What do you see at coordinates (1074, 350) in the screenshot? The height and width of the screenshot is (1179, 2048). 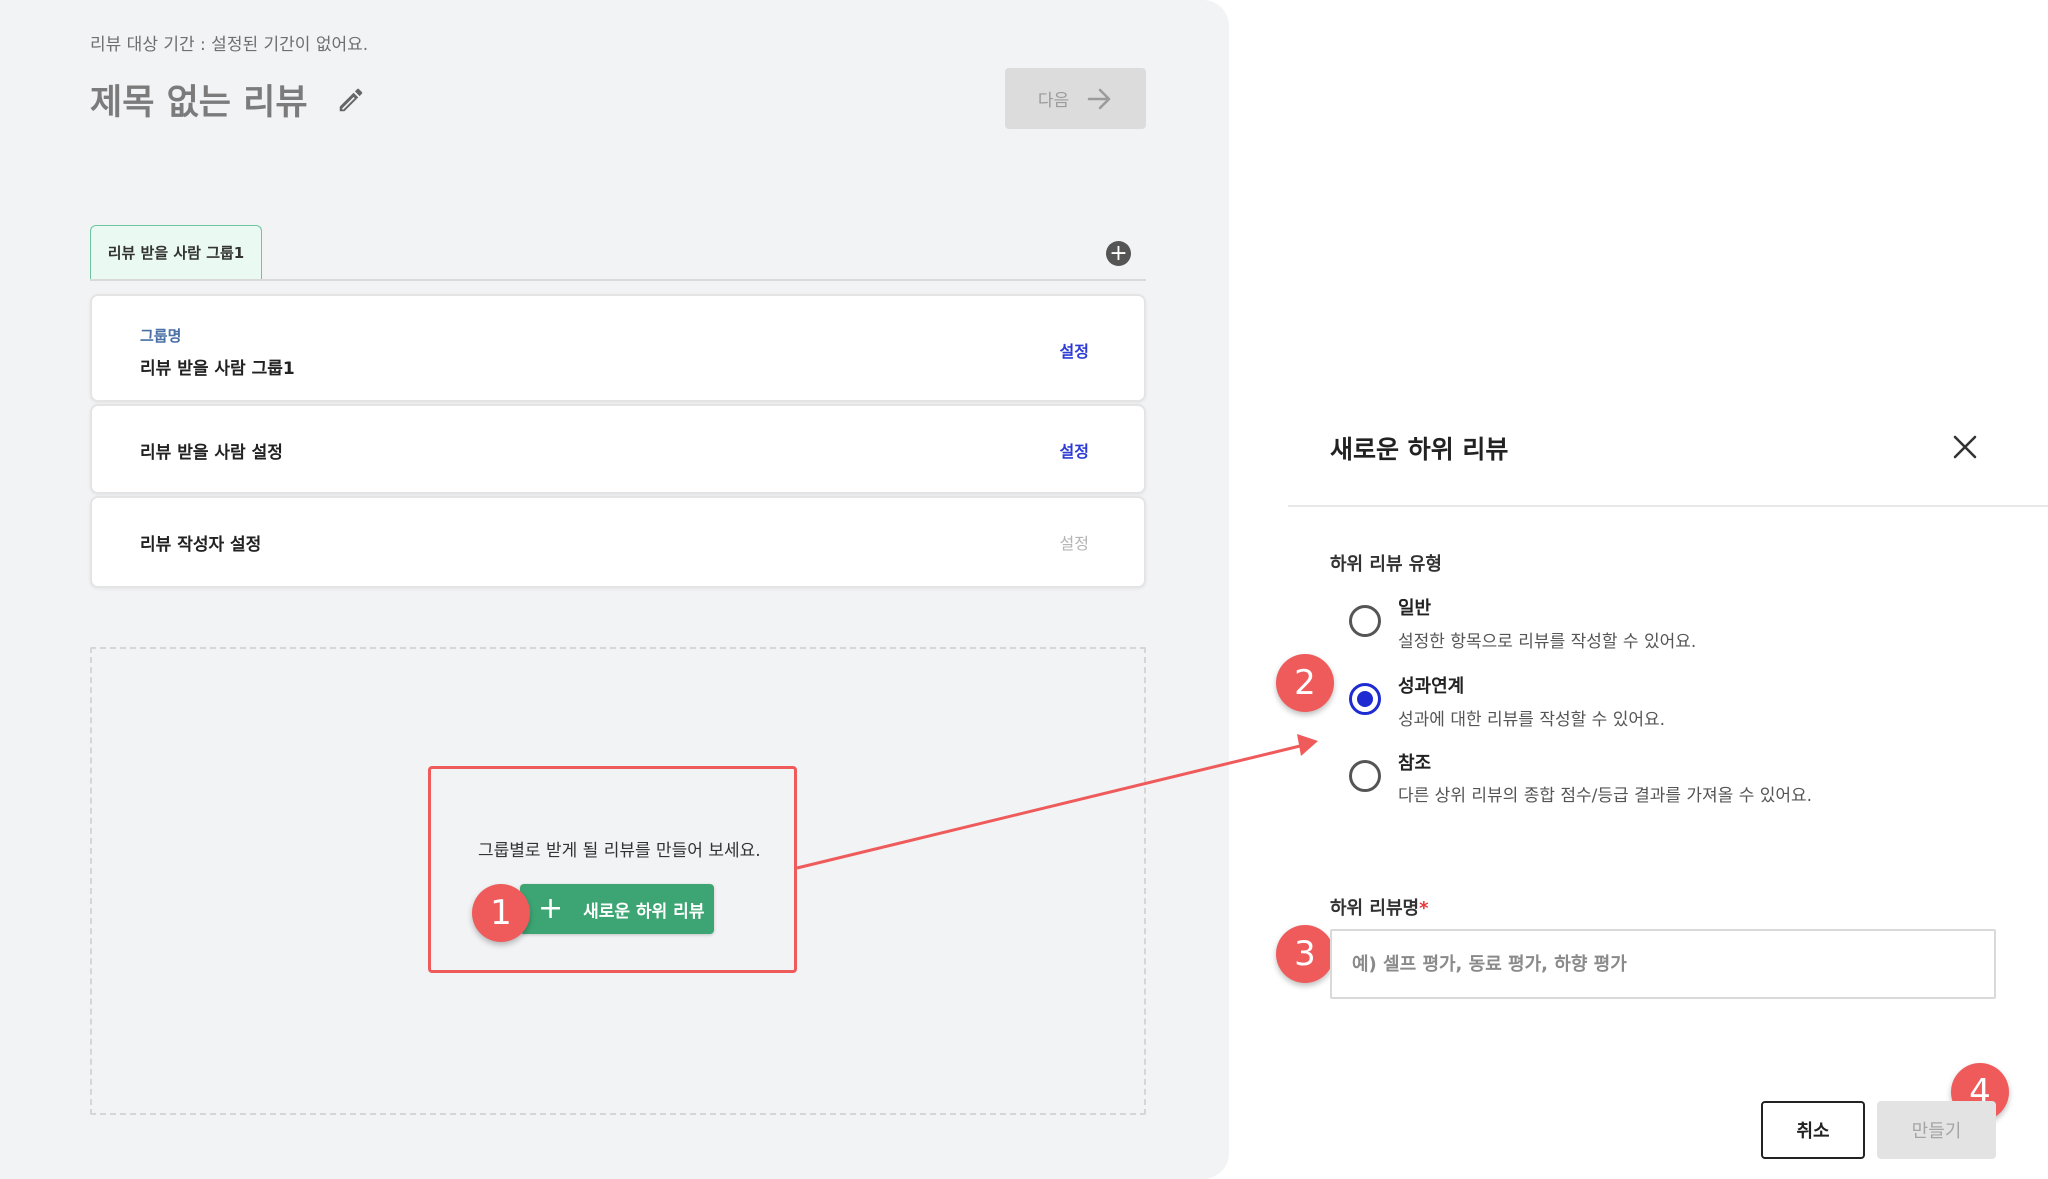 I see `group-name-setting-link: 설정` at bounding box center [1074, 350].